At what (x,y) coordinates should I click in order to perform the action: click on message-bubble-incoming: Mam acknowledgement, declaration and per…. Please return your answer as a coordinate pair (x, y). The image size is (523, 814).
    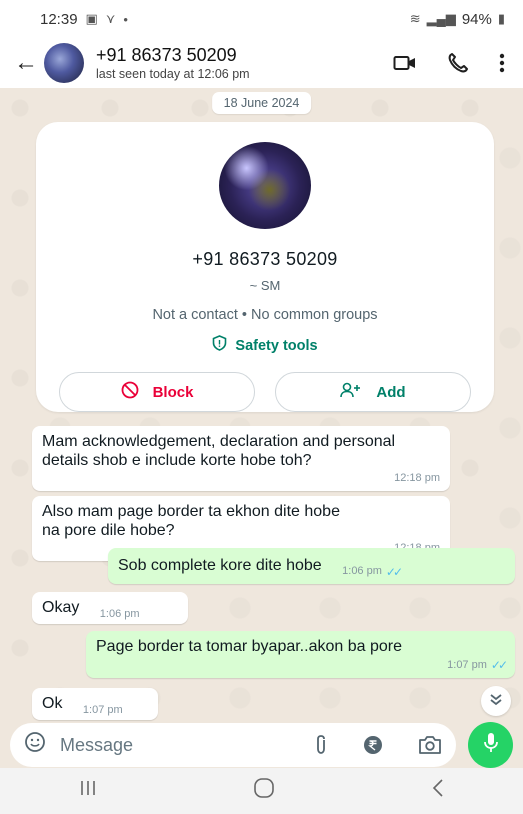
    Looking at the image, I should click on (241, 458).